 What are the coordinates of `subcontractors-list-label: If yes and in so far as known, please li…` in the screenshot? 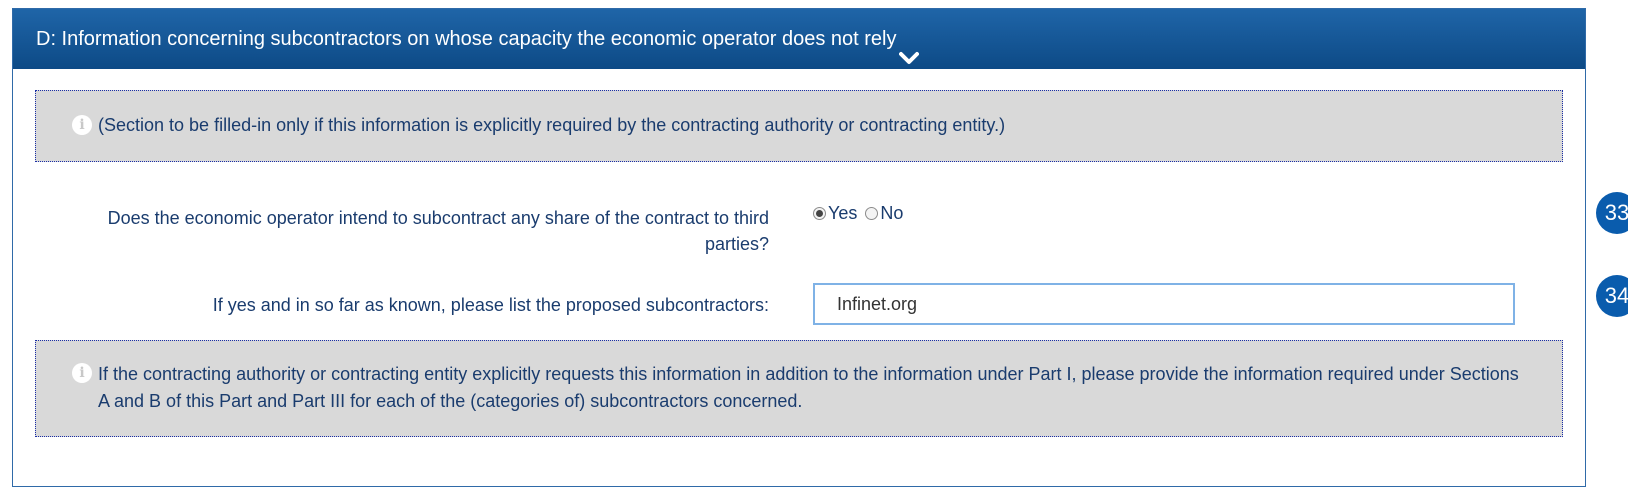 It's located at (490, 305).